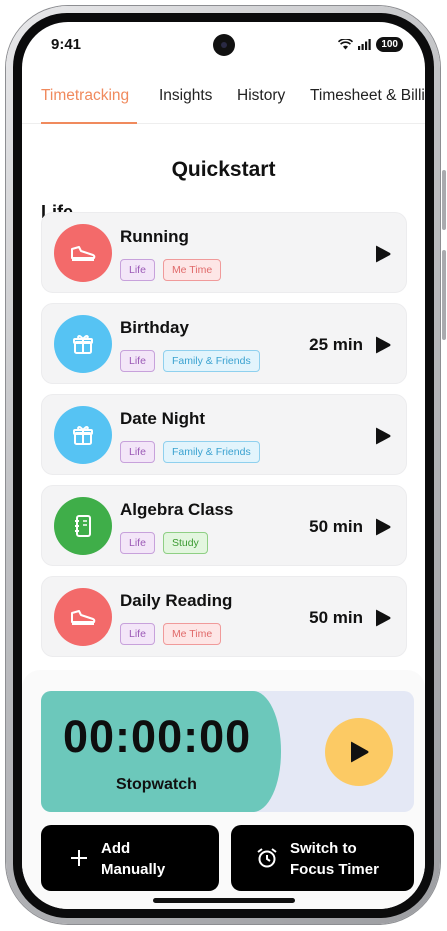 The width and height of the screenshot is (447, 931). What do you see at coordinates (157, 736) in the screenshot?
I see `stopwatch-time: 00:00:00` at bounding box center [157, 736].